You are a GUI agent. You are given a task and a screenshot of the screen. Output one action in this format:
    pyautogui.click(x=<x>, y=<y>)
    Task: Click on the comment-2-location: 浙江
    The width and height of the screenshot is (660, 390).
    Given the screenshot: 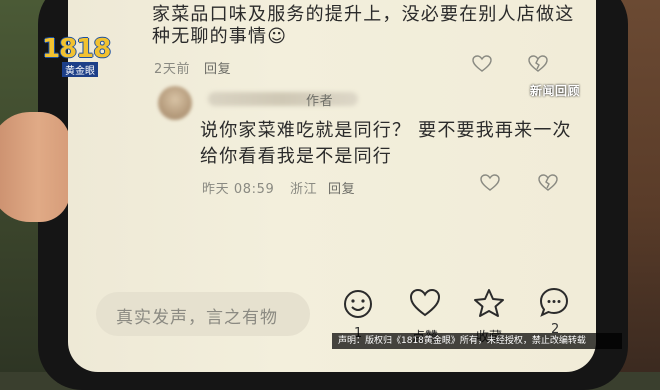 What is the action you would take?
    pyautogui.click(x=304, y=189)
    